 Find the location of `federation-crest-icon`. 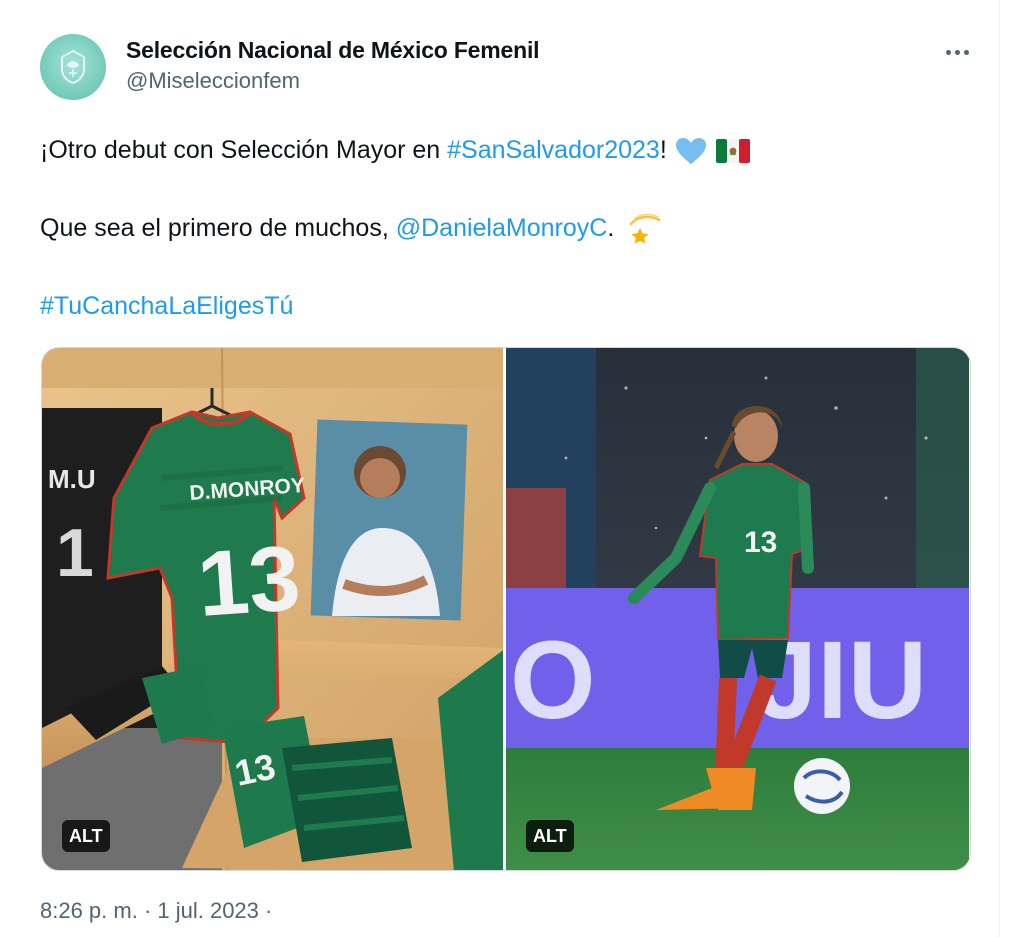

federation-crest-icon is located at coordinates (73, 66).